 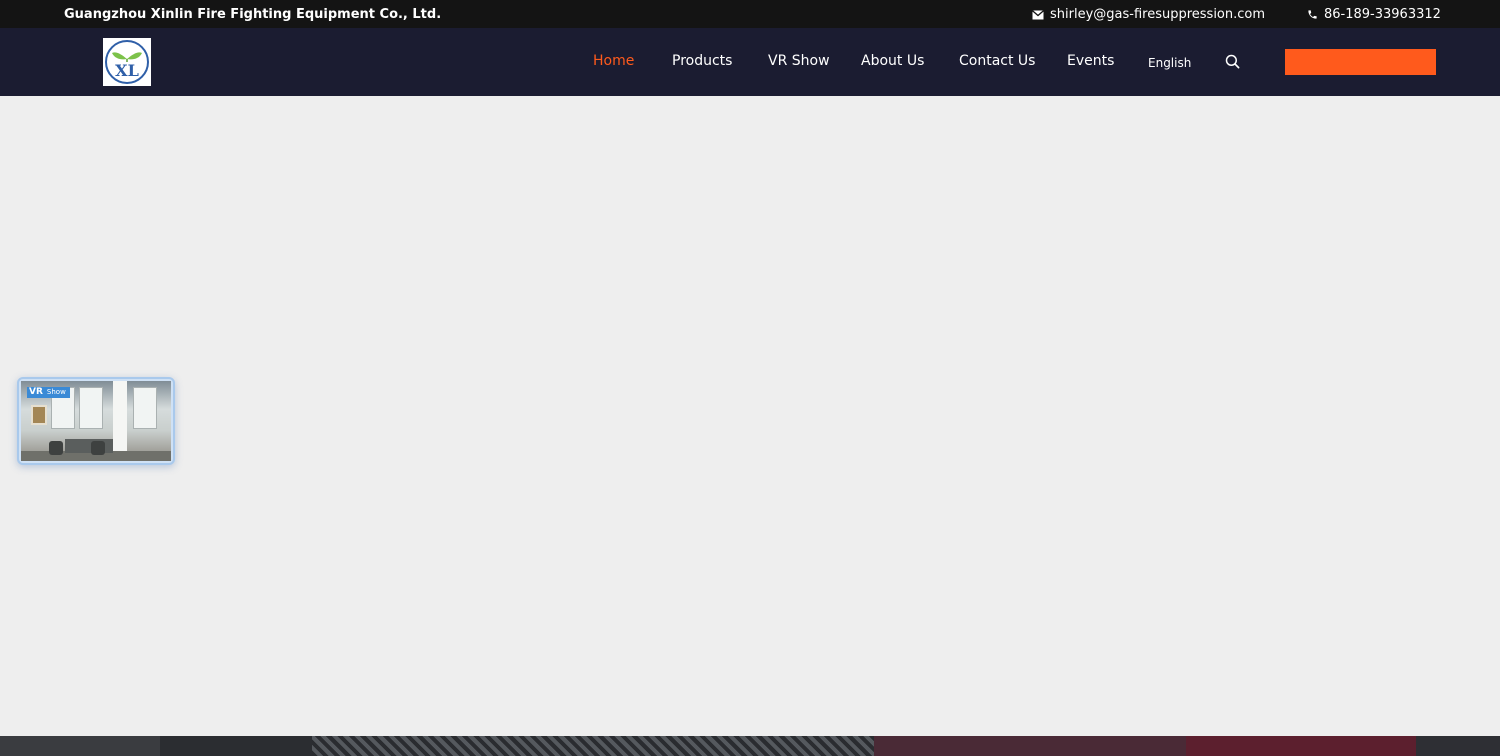 I want to click on company-logo: XL, so click(x=127, y=62).